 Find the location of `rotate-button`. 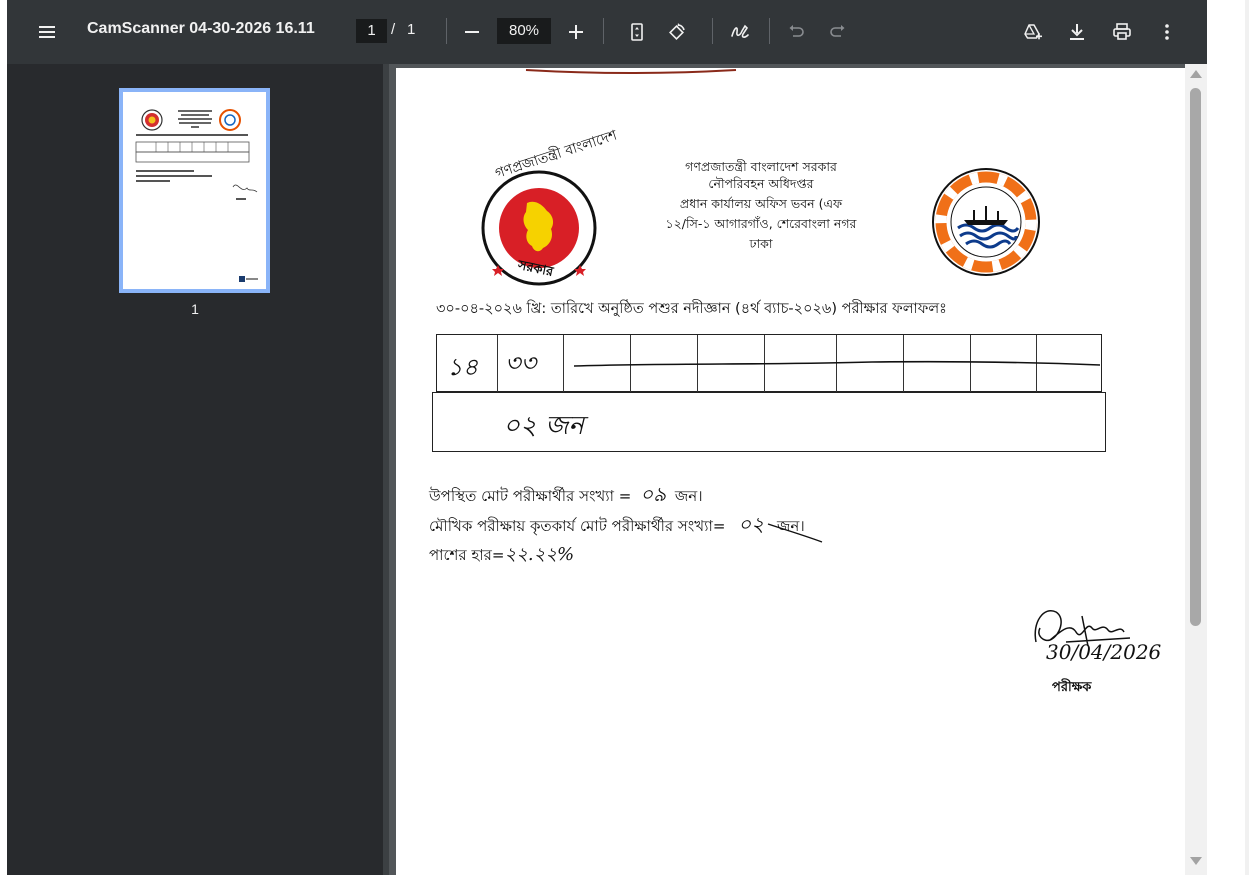

rotate-button is located at coordinates (677, 32).